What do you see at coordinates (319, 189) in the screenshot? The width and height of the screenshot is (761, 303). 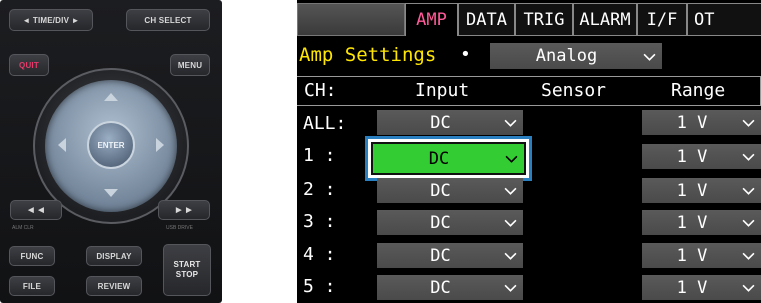 I see `channel-label: 2 :` at bounding box center [319, 189].